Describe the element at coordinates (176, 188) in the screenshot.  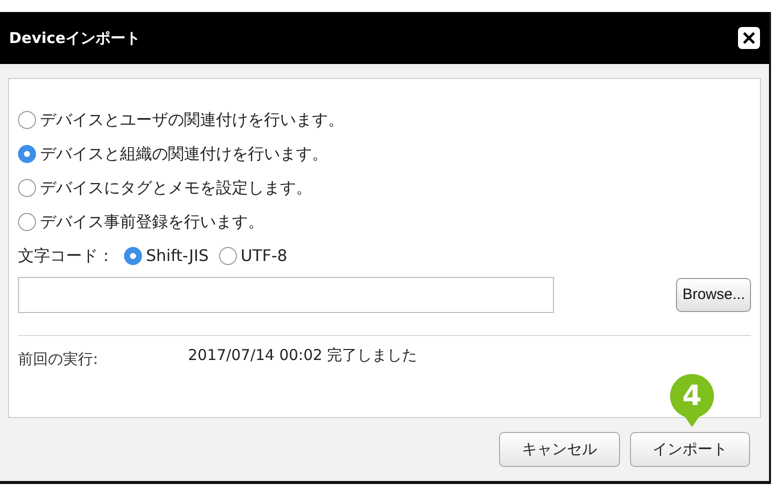
I see `radio-label: デバイスにタグとメモを設定します。` at that location.